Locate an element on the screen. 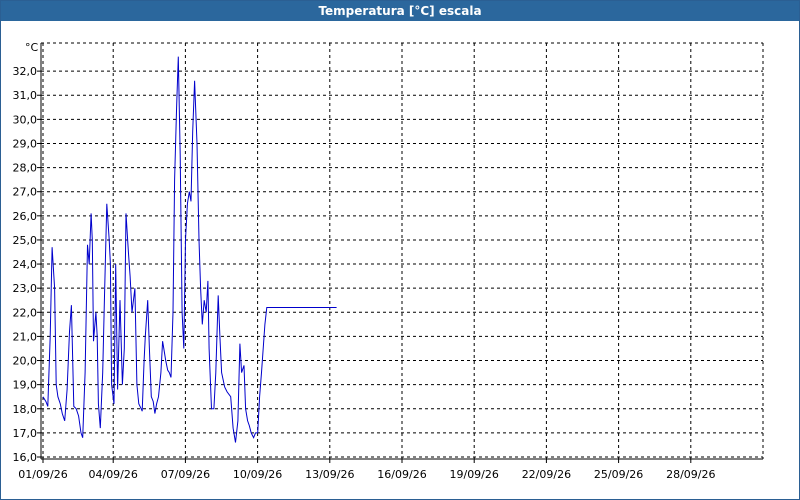  x-tick-label: 01/09/26 is located at coordinates (42, 474).